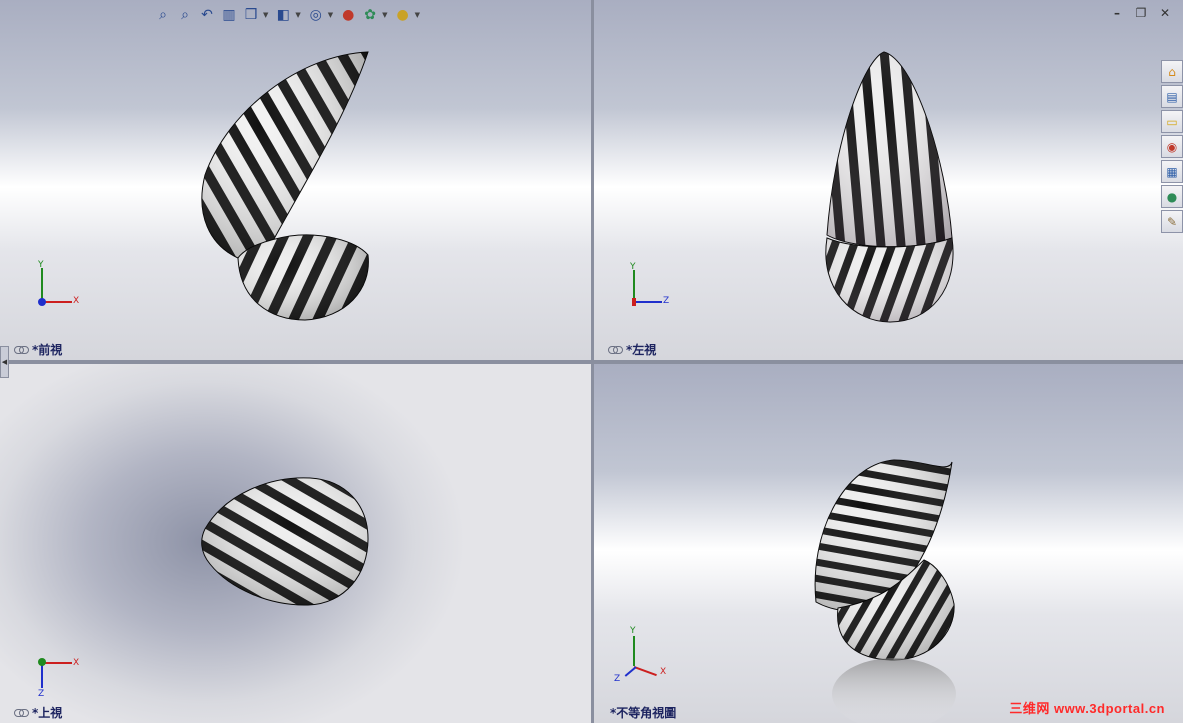 The image size is (1183, 723). Describe the element at coordinates (642, 656) in the screenshot. I see `coordinate-triad: Y X Z` at that location.